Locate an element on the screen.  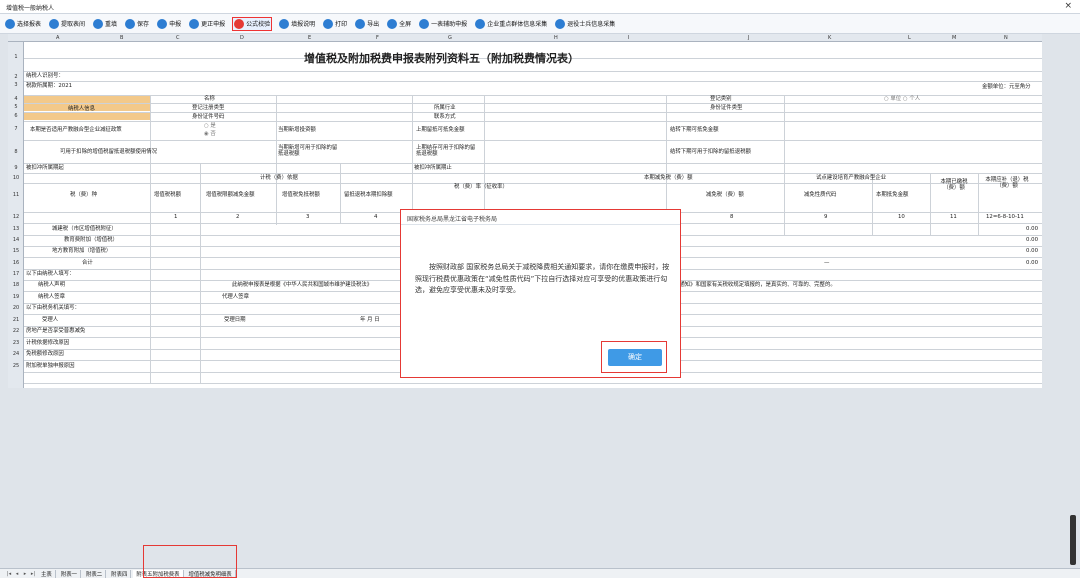
tab-nav-icon: |◂ is located at coordinates (9, 574).